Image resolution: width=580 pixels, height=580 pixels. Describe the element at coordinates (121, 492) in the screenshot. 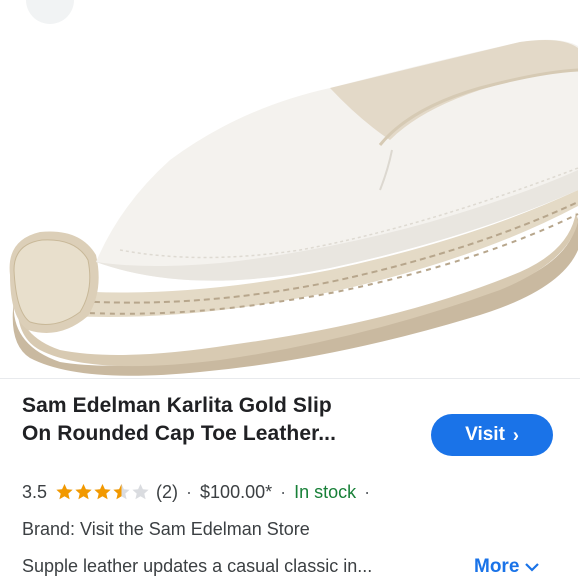

I see `star-half-icon` at that location.